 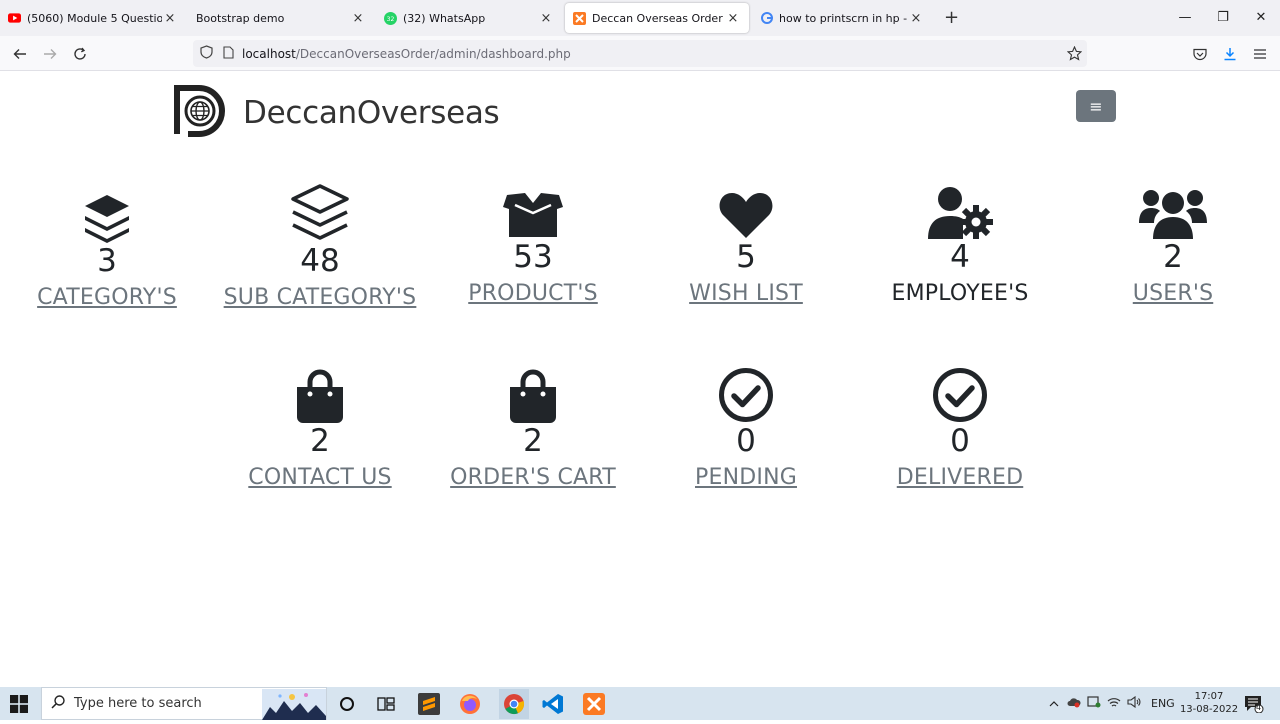 I want to click on chrome-icon, so click(x=514, y=704).